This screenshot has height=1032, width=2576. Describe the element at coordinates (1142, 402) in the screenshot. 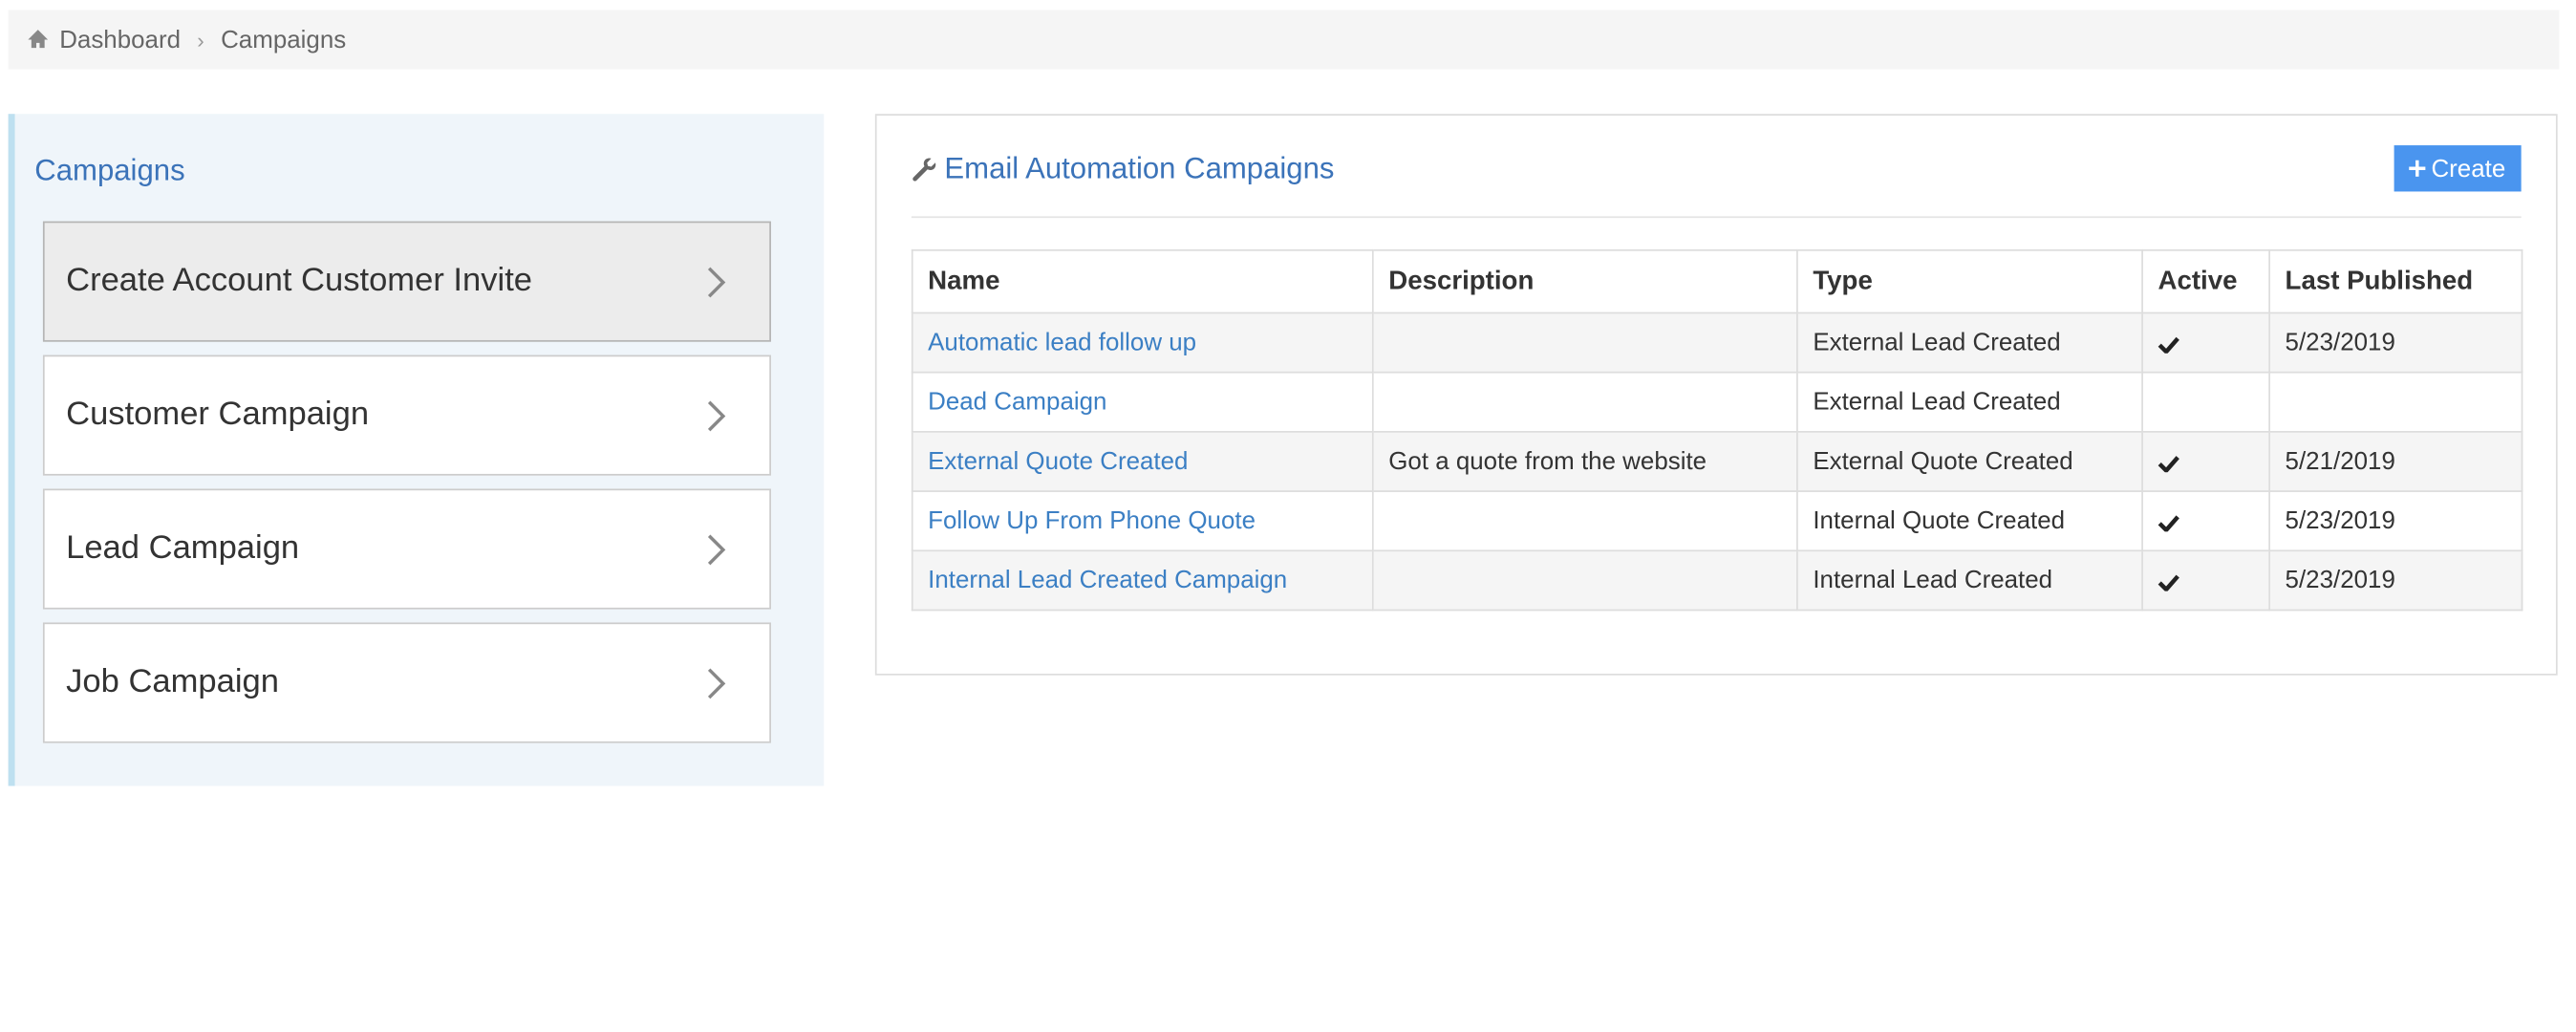

I see `cell-name: Dead Campaign` at that location.